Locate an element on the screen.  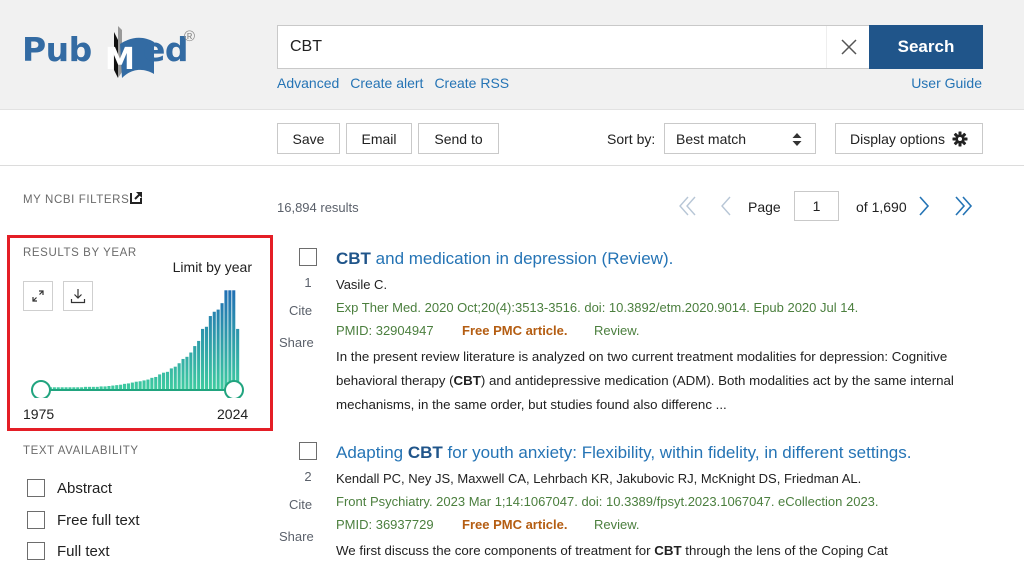
year-bar-2021 is located at coordinates (226, 339).